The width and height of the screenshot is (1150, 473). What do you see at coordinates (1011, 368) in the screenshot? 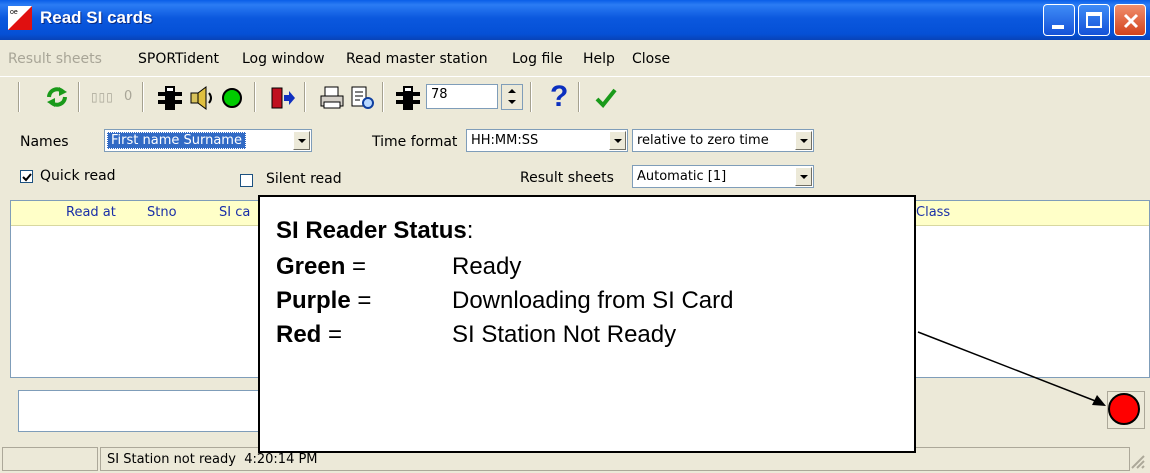
I see `callout-arrow` at bounding box center [1011, 368].